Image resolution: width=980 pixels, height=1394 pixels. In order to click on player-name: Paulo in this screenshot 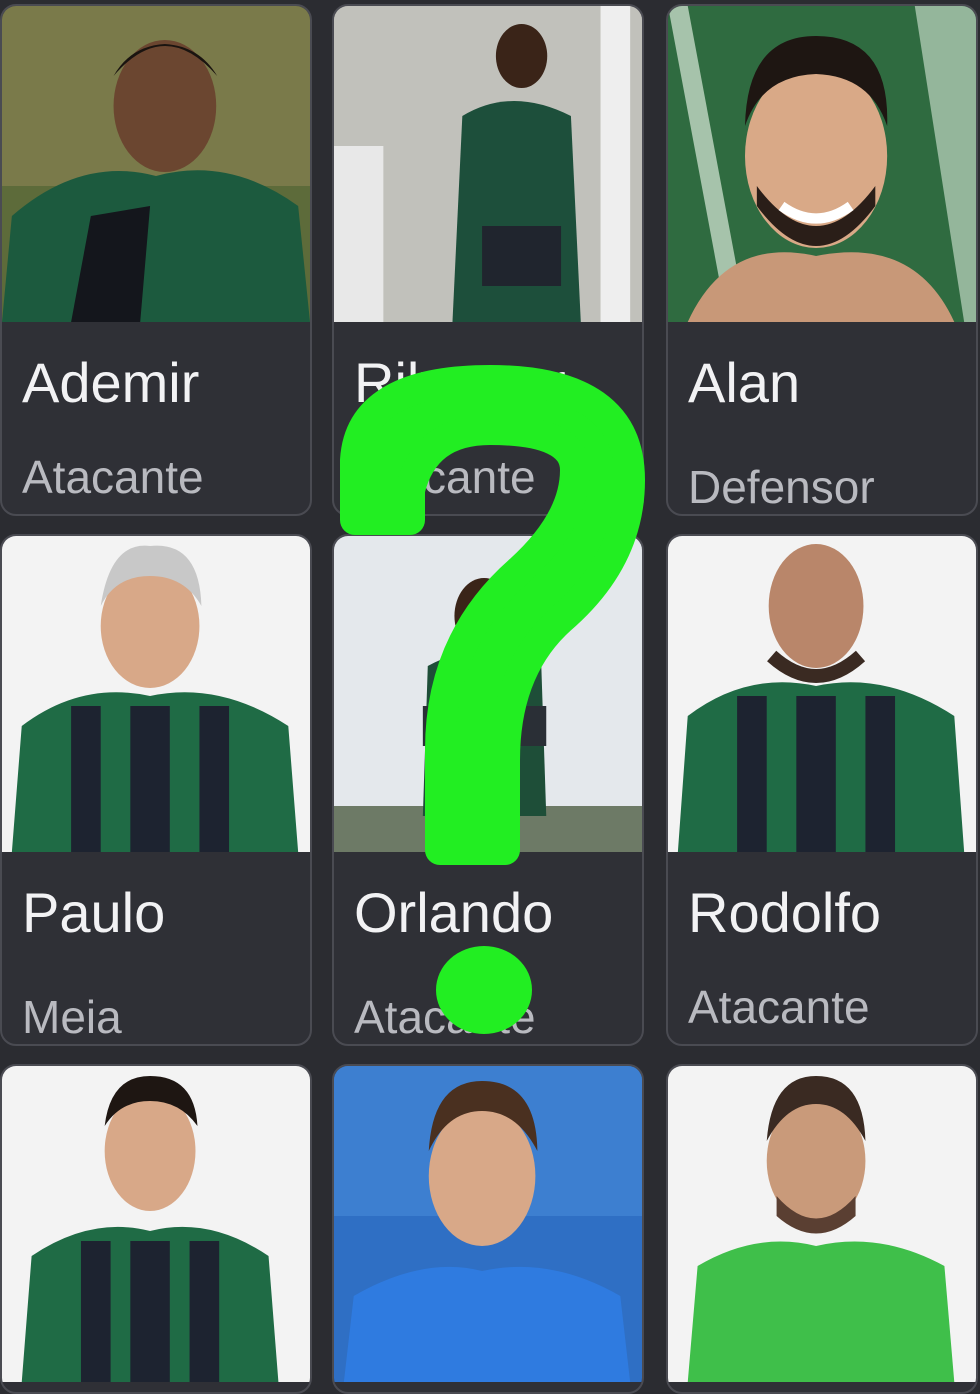, I will do `click(94, 912)`.